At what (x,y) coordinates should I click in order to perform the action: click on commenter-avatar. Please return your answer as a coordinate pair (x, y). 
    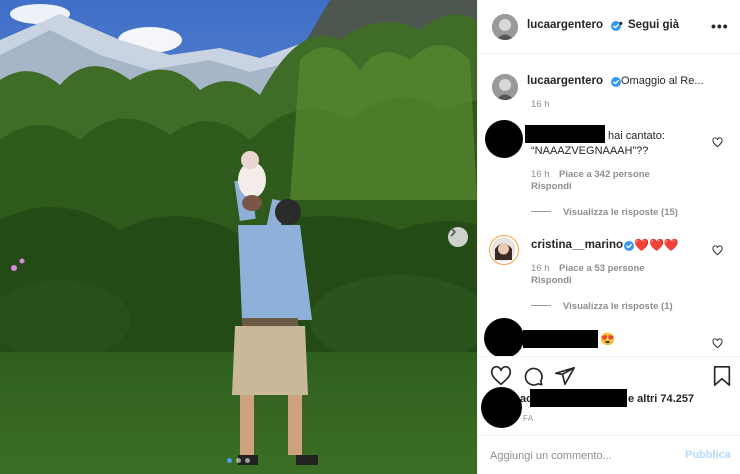
    Looking at the image, I should click on (504, 250).